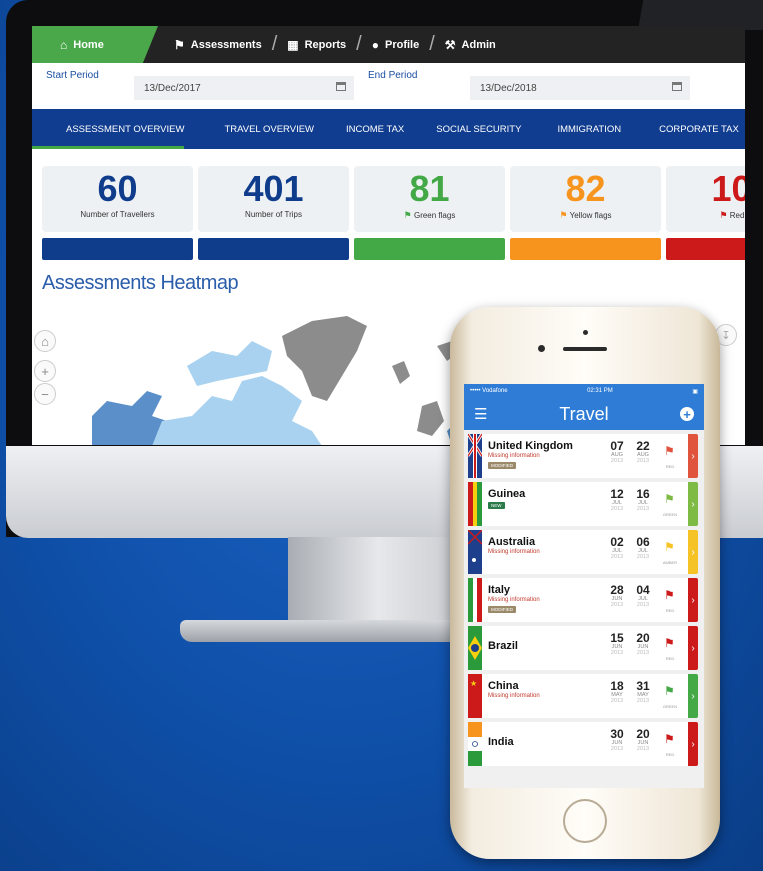 The width and height of the screenshot is (763, 871). What do you see at coordinates (45, 341) in the screenshot?
I see `map-home-button: ⌂` at bounding box center [45, 341].